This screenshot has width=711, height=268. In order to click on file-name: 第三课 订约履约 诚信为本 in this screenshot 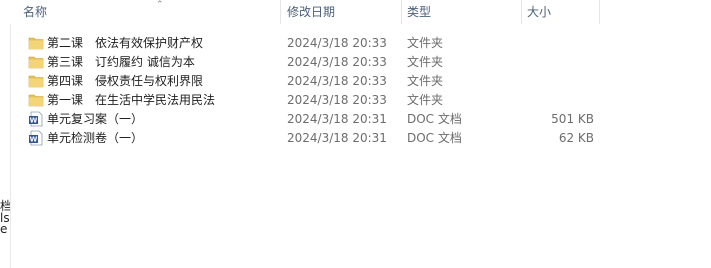, I will do `click(121, 62)`.